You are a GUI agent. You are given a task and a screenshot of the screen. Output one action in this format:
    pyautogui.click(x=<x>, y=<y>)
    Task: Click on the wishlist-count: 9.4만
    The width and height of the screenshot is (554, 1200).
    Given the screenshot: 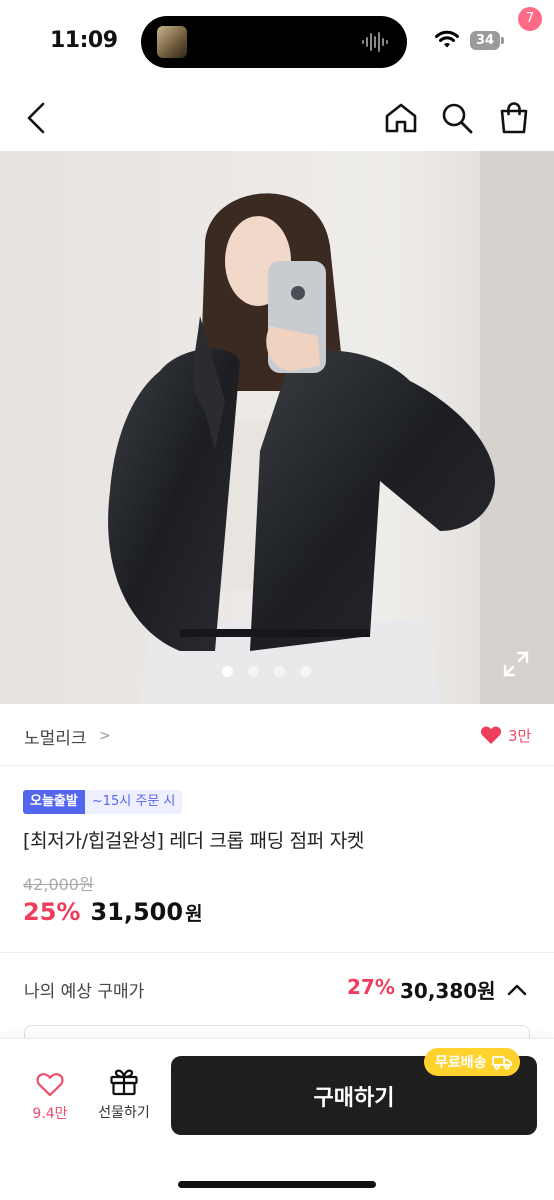 What is the action you would take?
    pyautogui.click(x=50, y=1114)
    